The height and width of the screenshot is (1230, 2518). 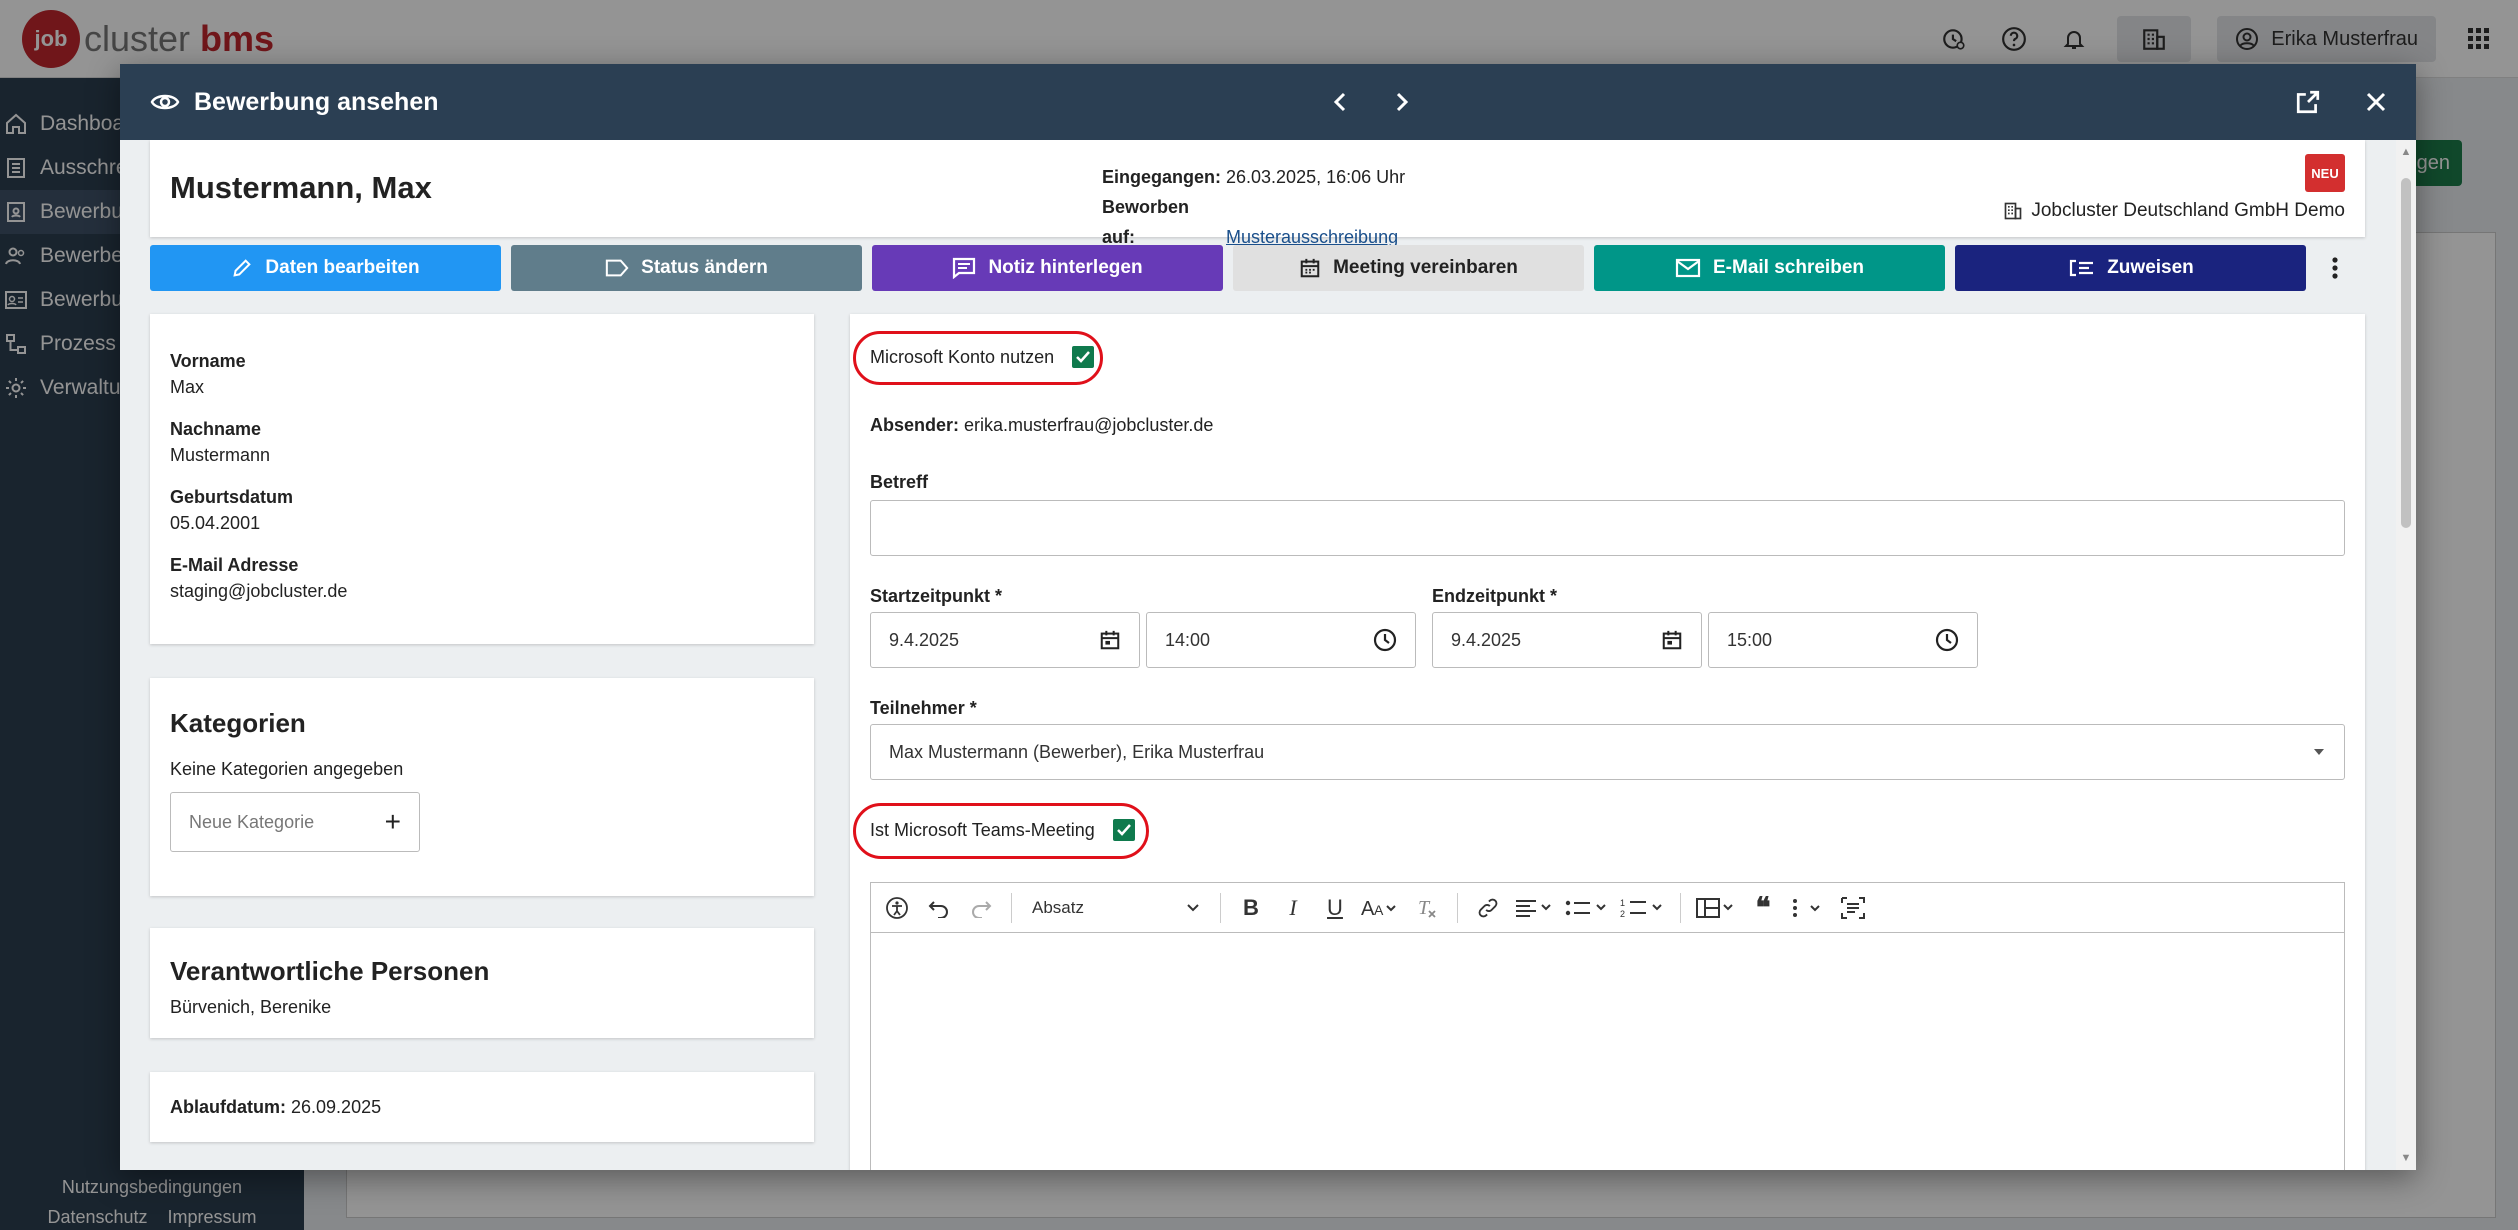 I want to click on plus-icon: +, so click(x=393, y=822).